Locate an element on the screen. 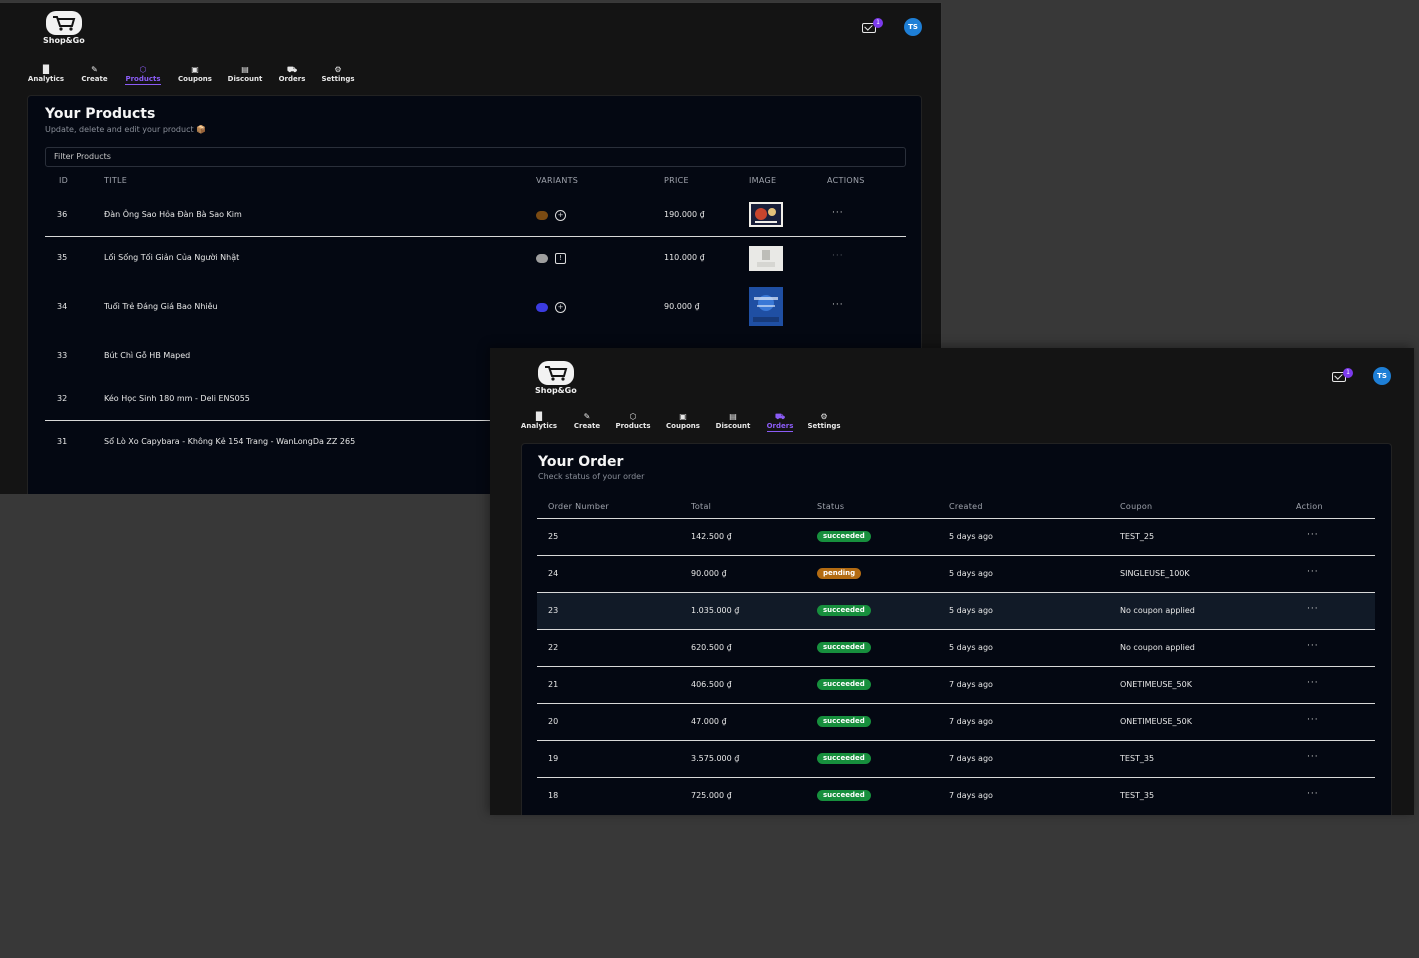 The height and width of the screenshot is (958, 1419). order-number: 20 is located at coordinates (553, 721).